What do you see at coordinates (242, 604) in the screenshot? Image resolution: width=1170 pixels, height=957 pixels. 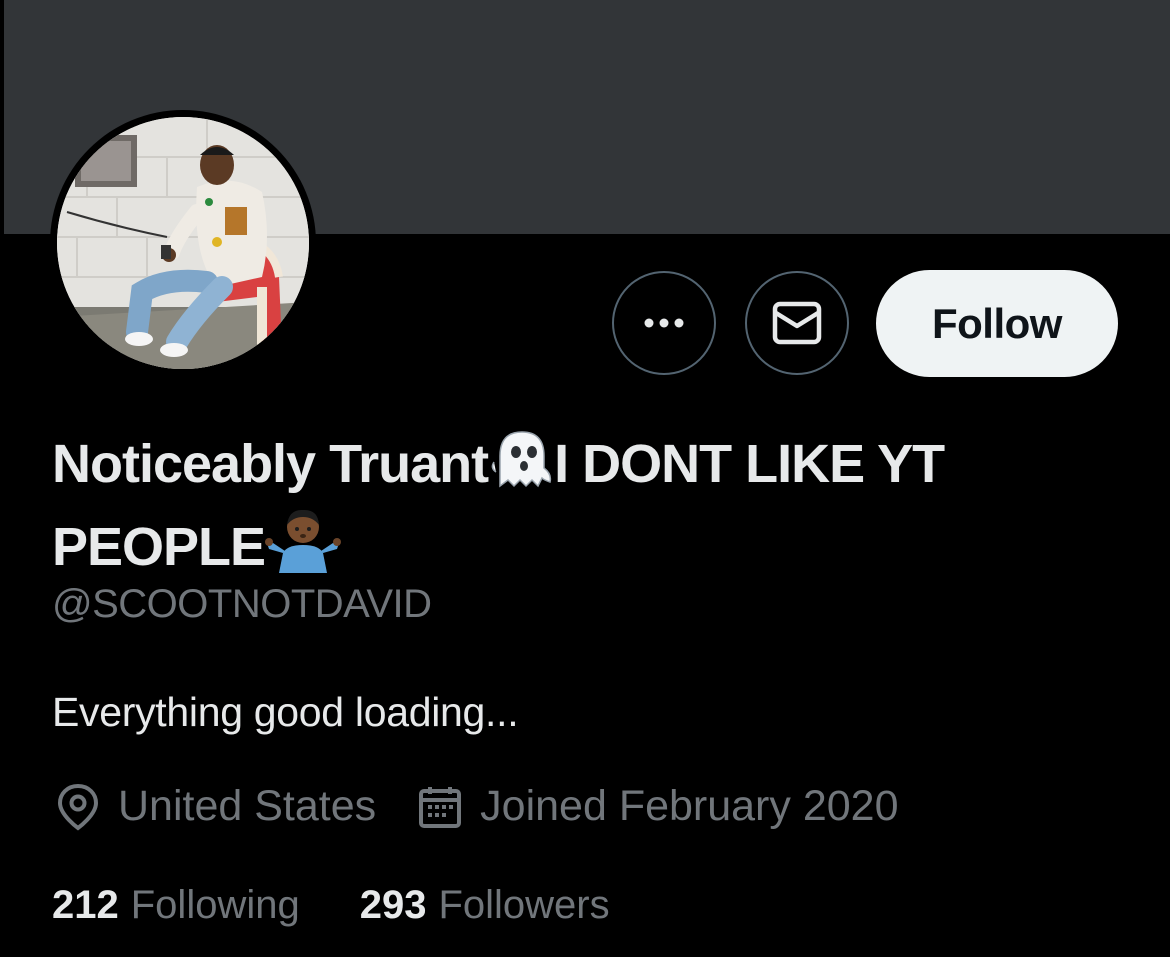 I see `user-handle: @SCOOTNOTDAVID` at bounding box center [242, 604].